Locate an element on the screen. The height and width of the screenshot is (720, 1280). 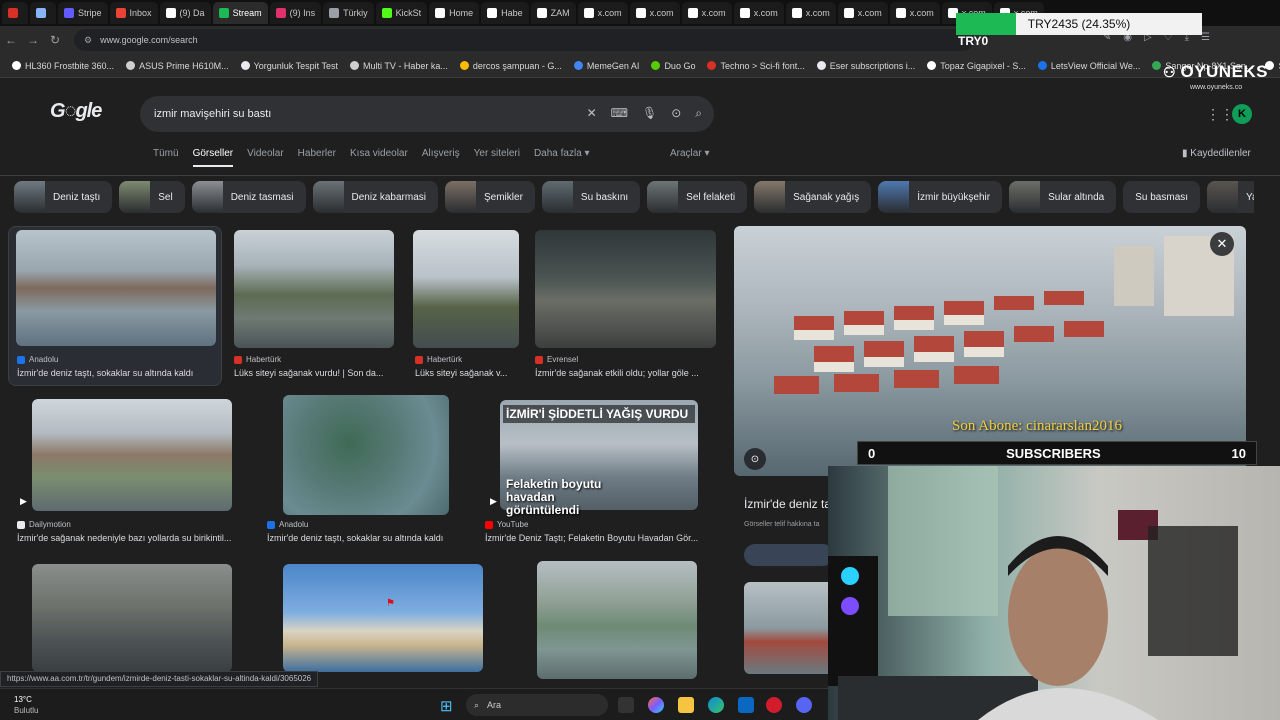
preview-image is located at coordinates (990, 351).